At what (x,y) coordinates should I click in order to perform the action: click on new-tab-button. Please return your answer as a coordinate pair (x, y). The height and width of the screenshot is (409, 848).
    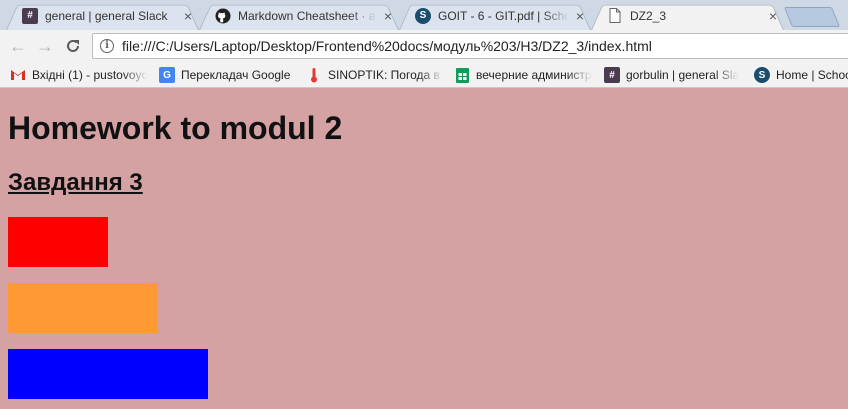
    Looking at the image, I should click on (812, 17).